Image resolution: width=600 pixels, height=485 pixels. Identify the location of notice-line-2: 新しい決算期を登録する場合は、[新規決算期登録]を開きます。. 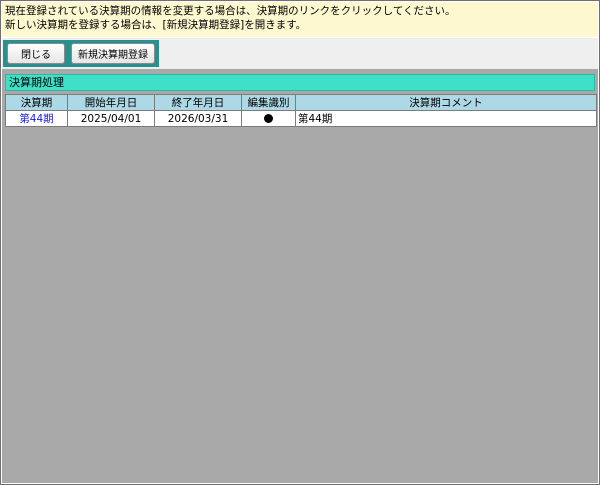
(156, 25).